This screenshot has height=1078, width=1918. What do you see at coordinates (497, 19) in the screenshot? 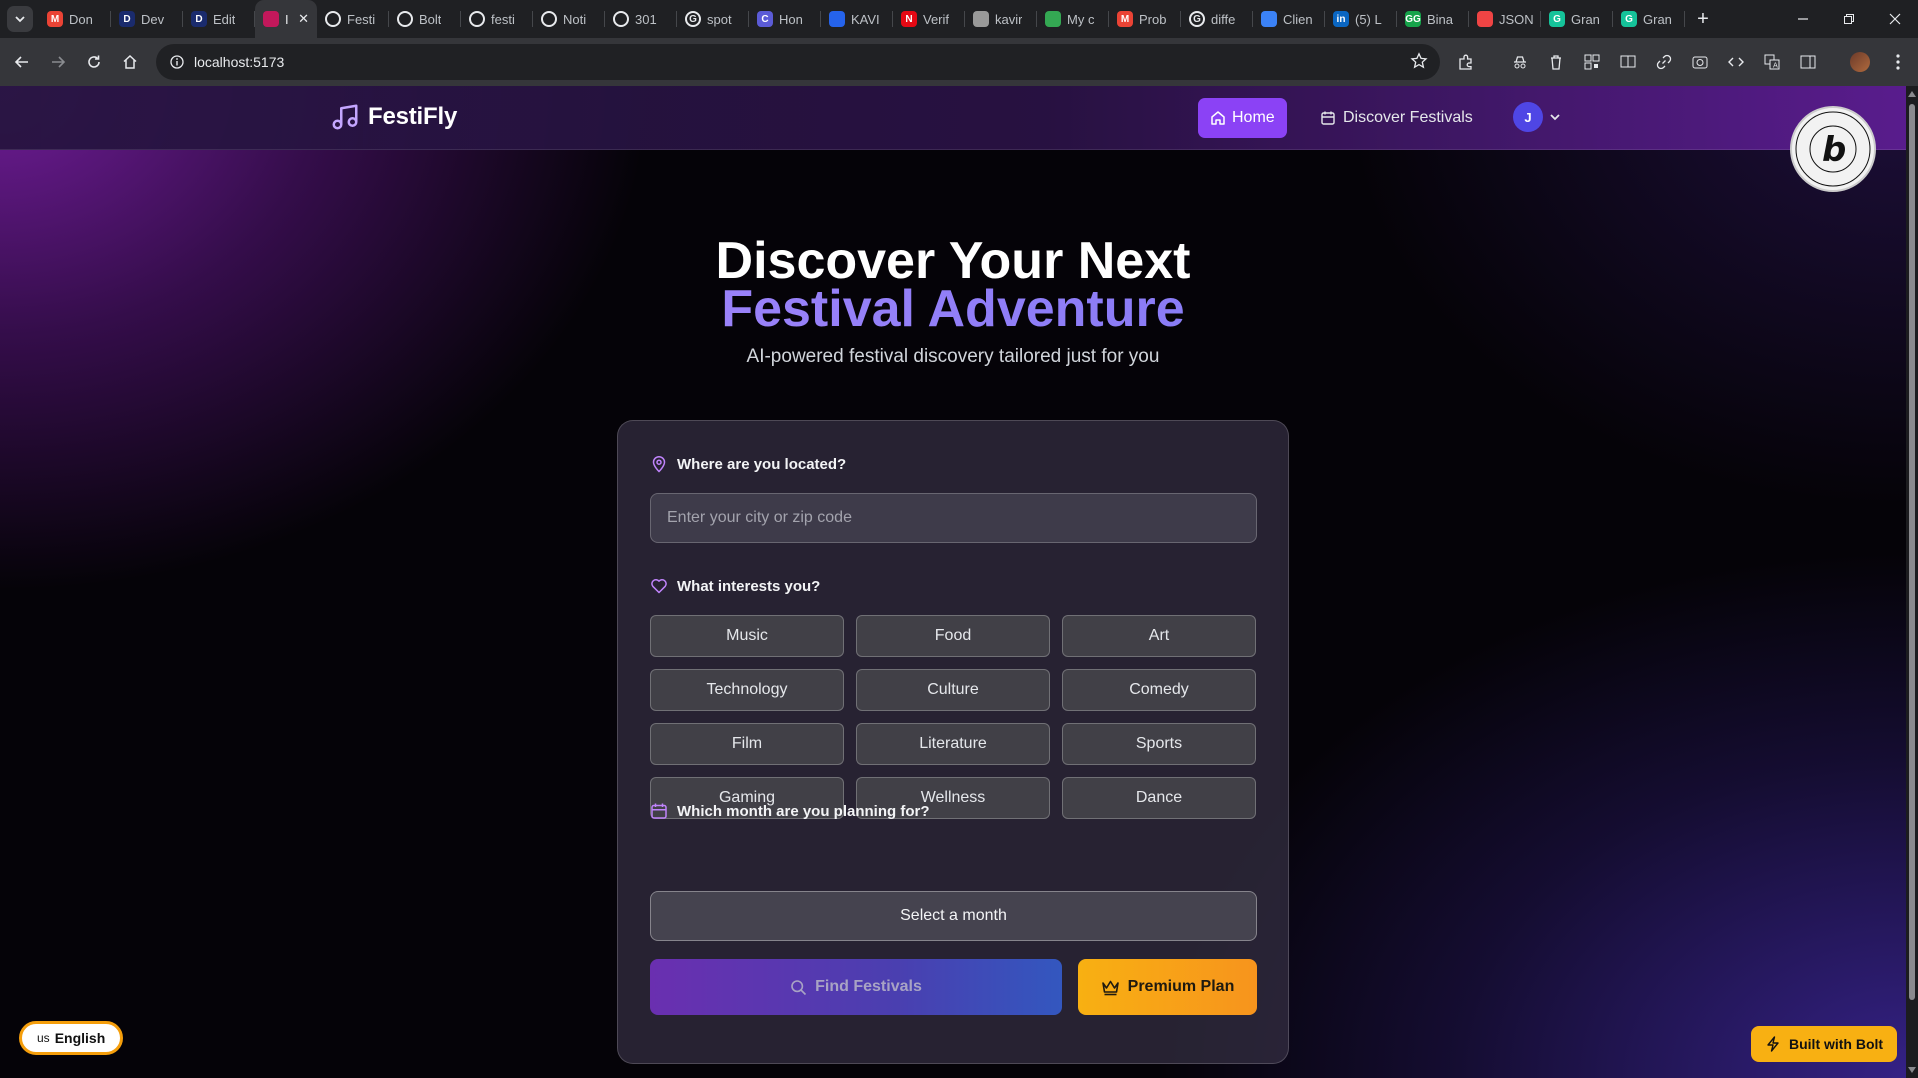
I see `browser-tab: festi` at bounding box center [497, 19].